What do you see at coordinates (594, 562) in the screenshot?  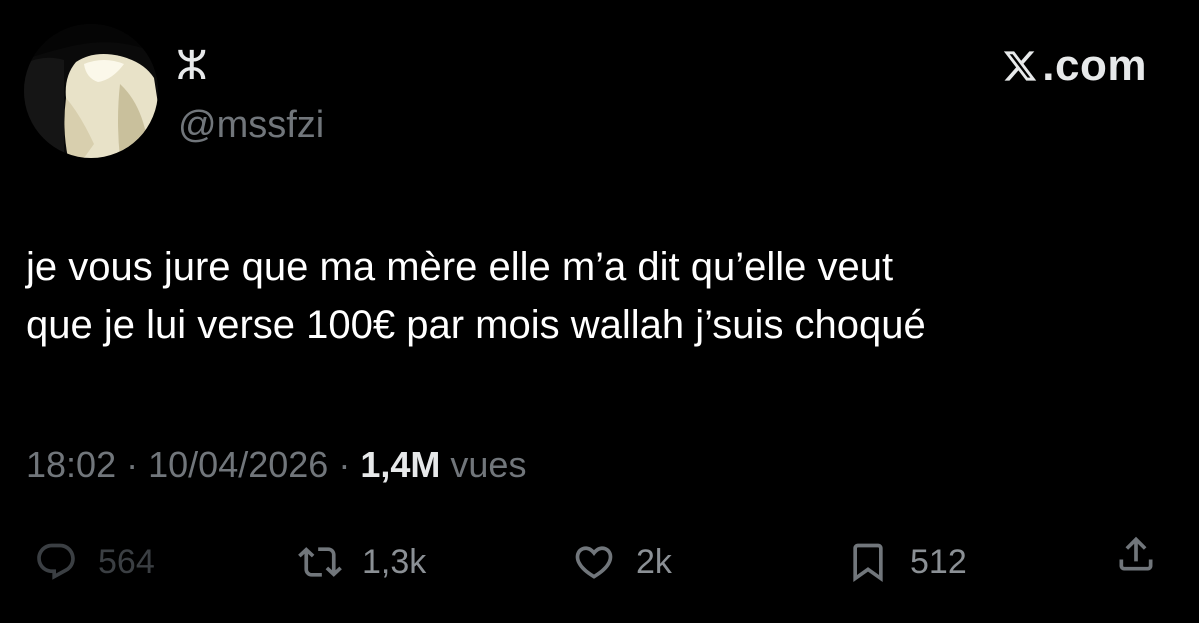 I see `heart-icon` at bounding box center [594, 562].